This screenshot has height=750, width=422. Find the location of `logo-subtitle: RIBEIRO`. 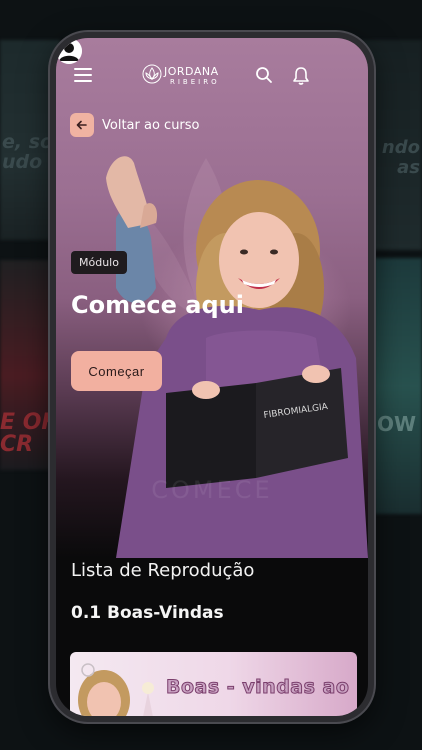

logo-subtitle: RIBEIRO is located at coordinates (195, 82).